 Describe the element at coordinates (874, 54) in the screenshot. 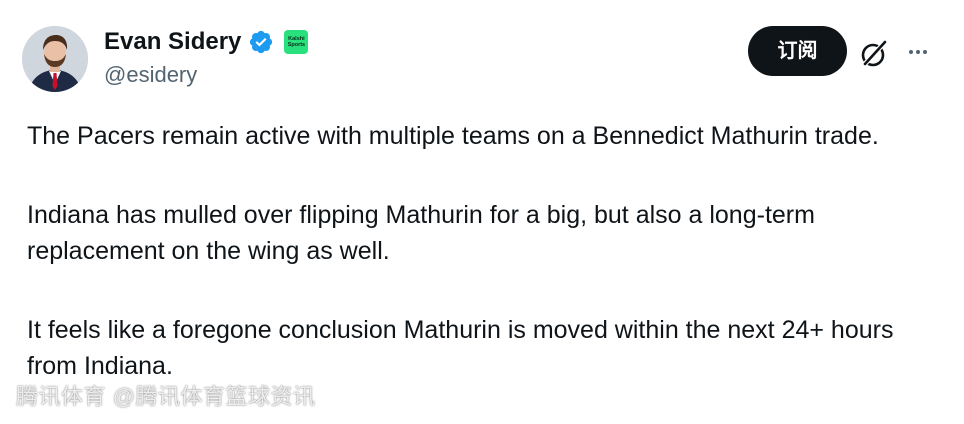

I see `grok-icon` at that location.